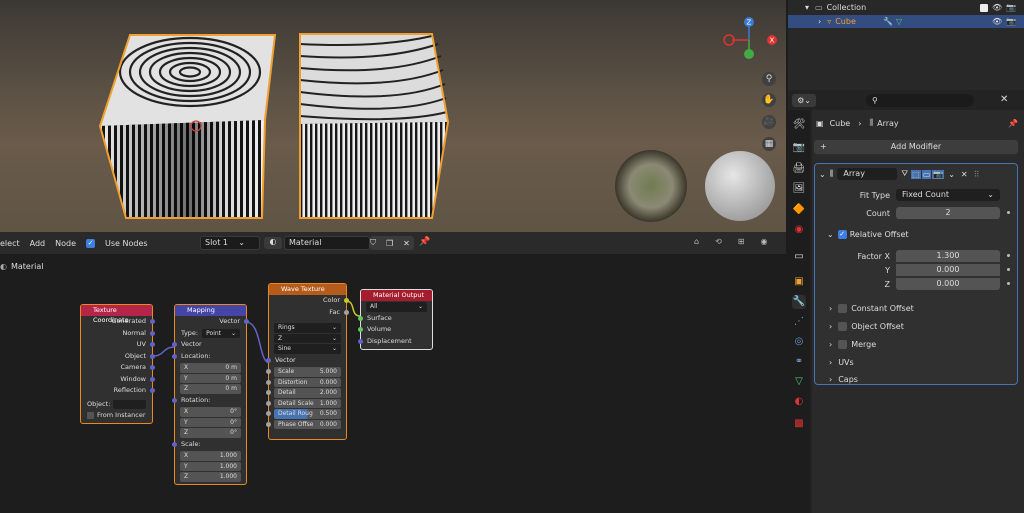 The height and width of the screenshot is (513, 1024). I want to click on param-detail: Detail 2.000, so click(303, 393).